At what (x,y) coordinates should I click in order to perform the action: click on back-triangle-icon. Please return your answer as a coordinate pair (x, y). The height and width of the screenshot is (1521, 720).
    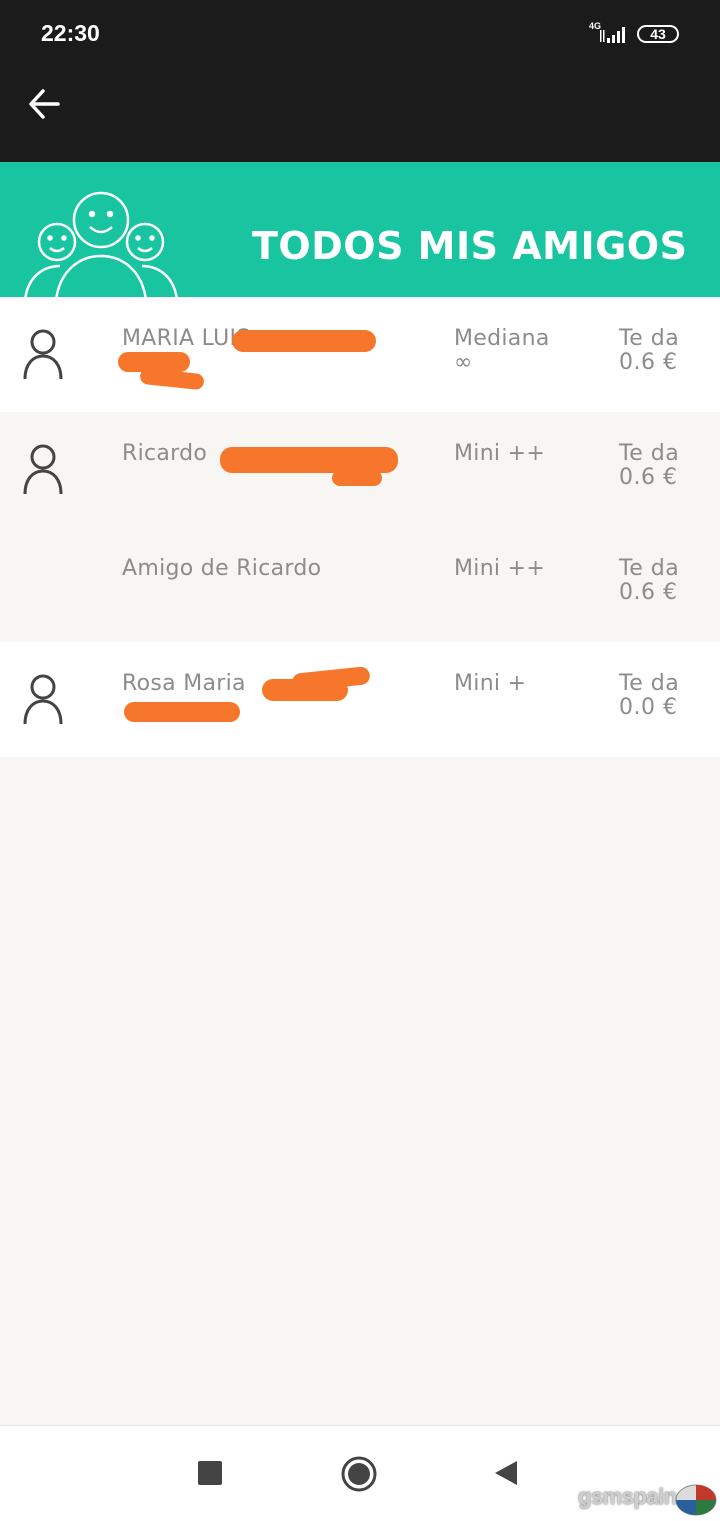
    Looking at the image, I should click on (506, 1473).